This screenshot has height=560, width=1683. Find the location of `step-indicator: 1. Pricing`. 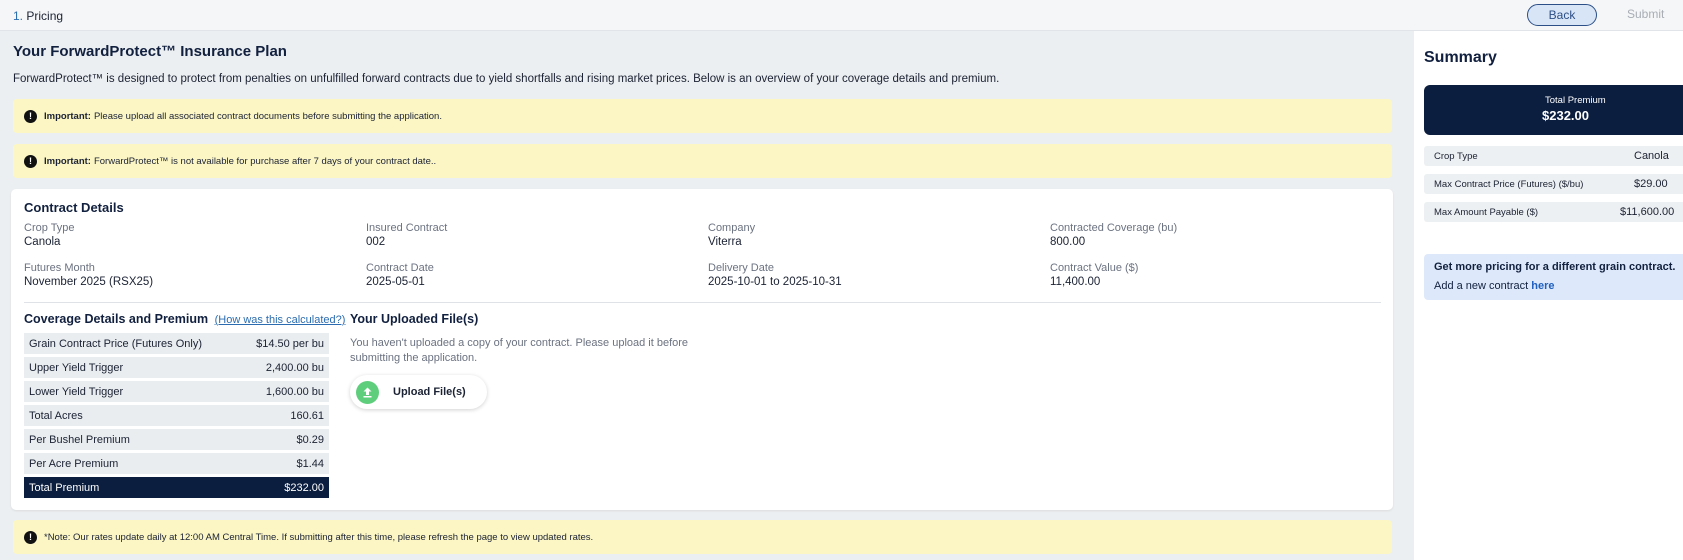

step-indicator: 1. Pricing is located at coordinates (38, 16).